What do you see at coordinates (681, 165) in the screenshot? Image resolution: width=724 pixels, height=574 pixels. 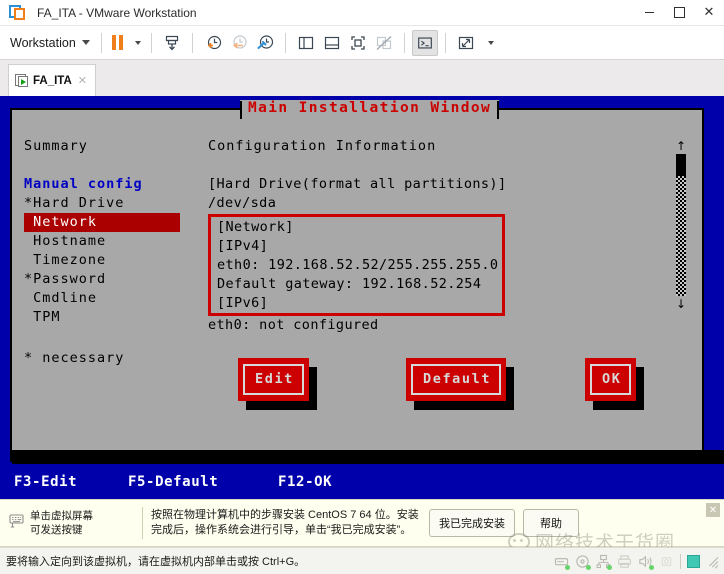 I see `scrollbar-thumb` at bounding box center [681, 165].